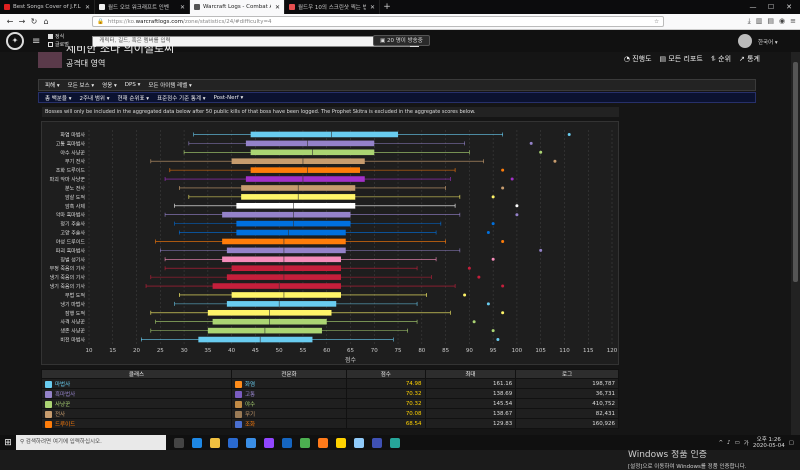  I want to click on cell-text: 138.67, so click(502, 413).